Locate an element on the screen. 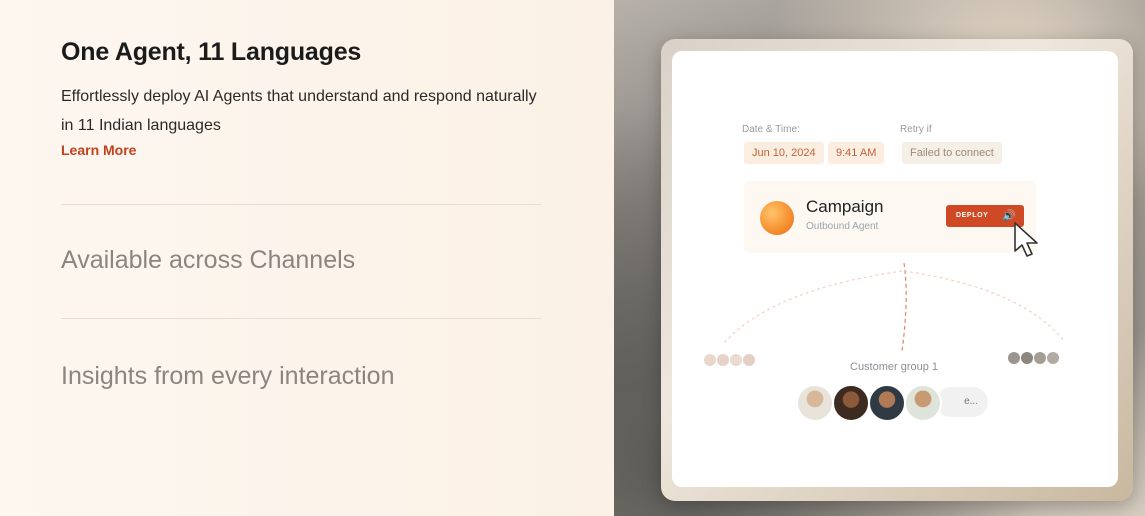 The height and width of the screenshot is (516, 1145). learn-more-link: Learn More is located at coordinates (98, 150).